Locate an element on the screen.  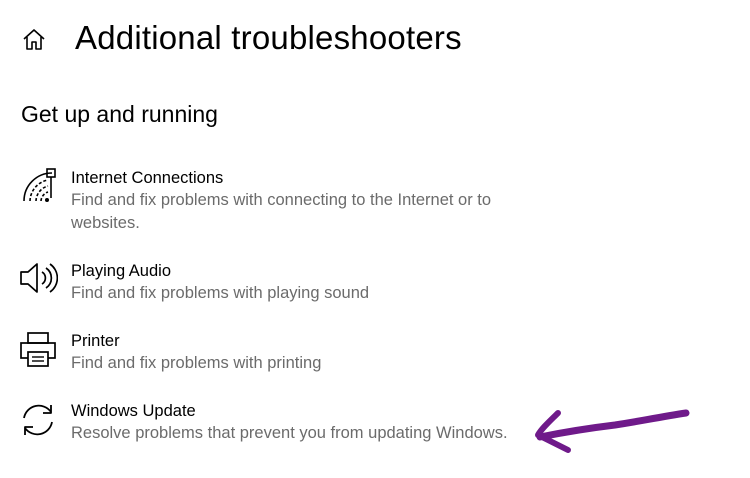
printer-icon is located at coordinates (40, 352).